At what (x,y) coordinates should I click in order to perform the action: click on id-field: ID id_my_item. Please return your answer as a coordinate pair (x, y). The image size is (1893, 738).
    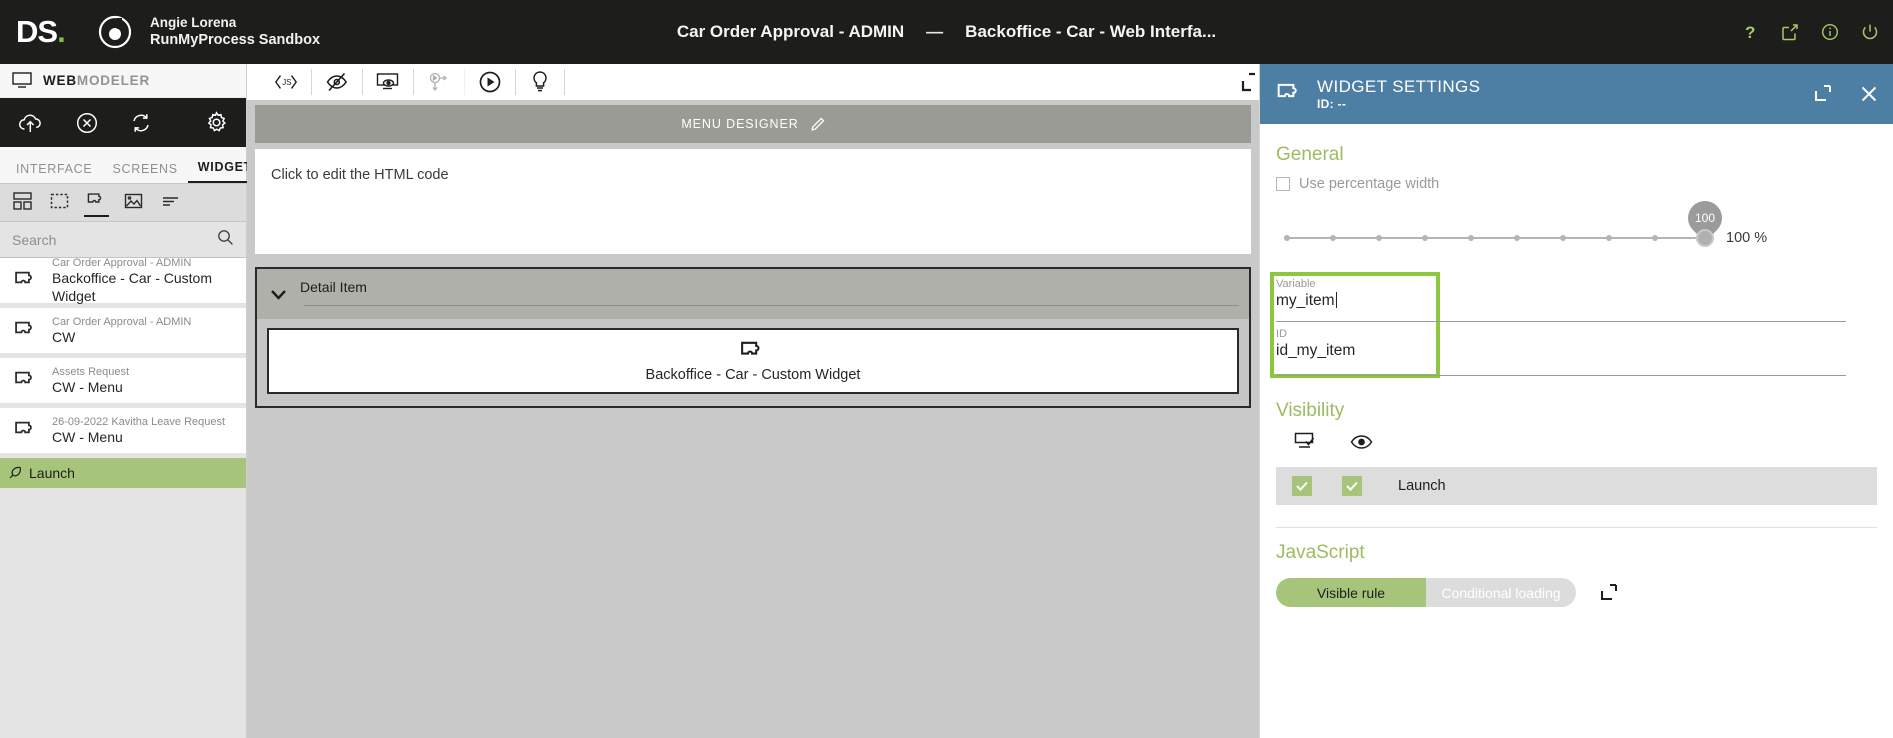
    Looking at the image, I should click on (1561, 352).